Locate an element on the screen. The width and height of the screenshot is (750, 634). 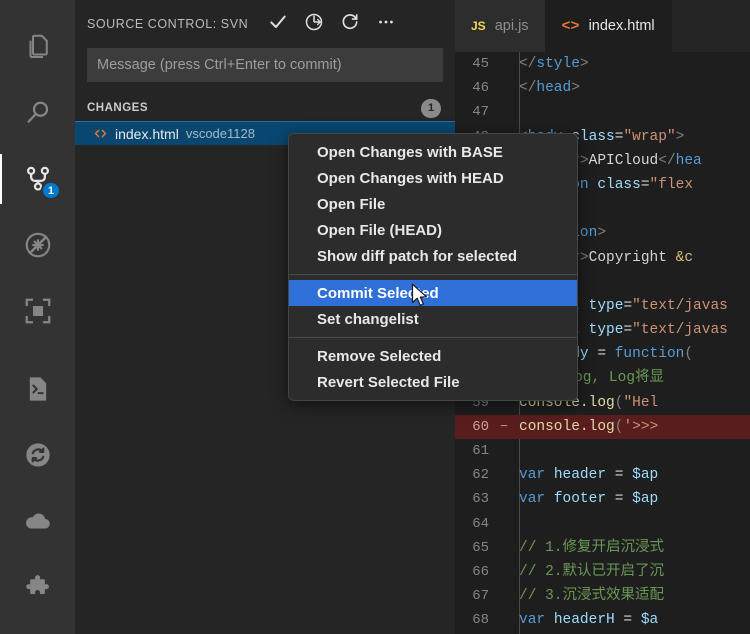
code-line: 62 var header = $ap is located at coordinates (602, 475).